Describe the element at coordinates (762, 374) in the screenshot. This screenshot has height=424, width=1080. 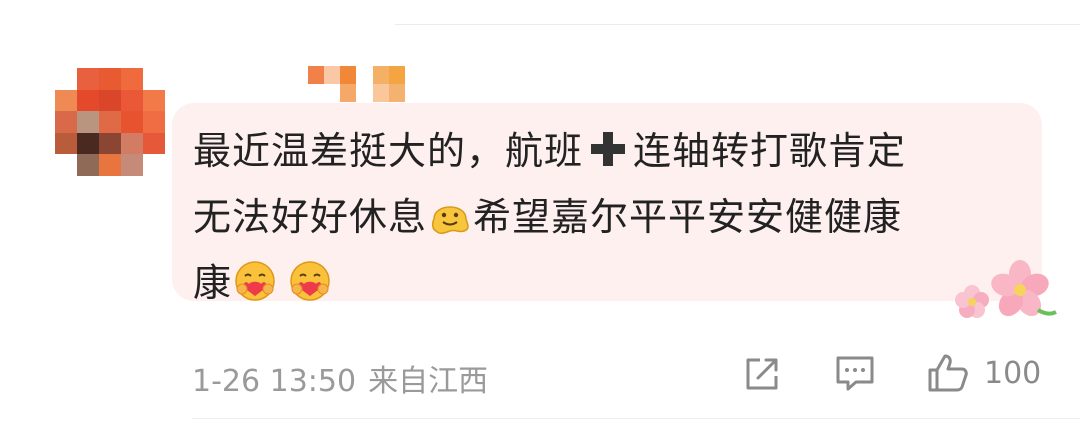
I see `share-icon` at that location.